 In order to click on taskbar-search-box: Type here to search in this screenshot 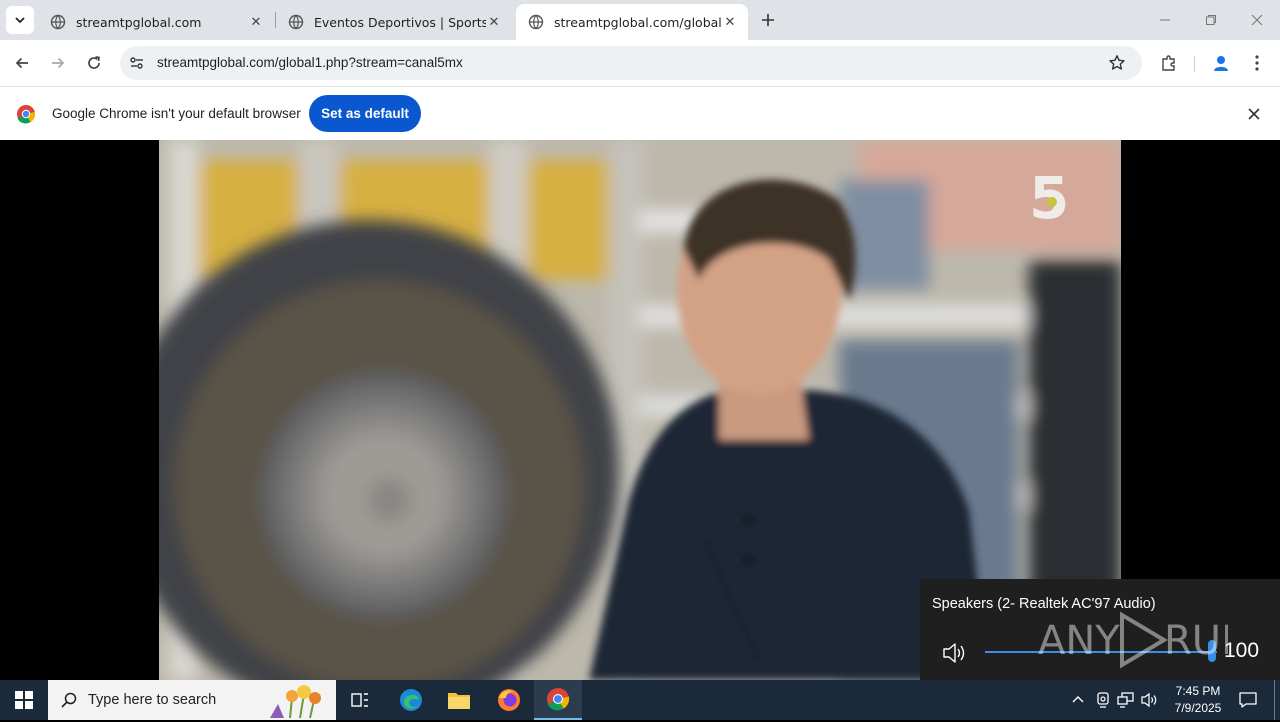, I will do `click(192, 700)`.